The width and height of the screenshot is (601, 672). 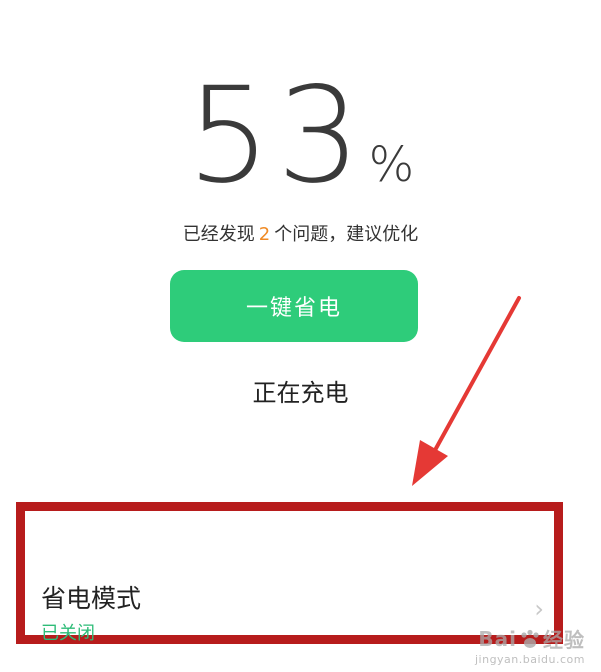 I want to click on watermark-url: jingyan.baidu.com, so click(x=529, y=659).